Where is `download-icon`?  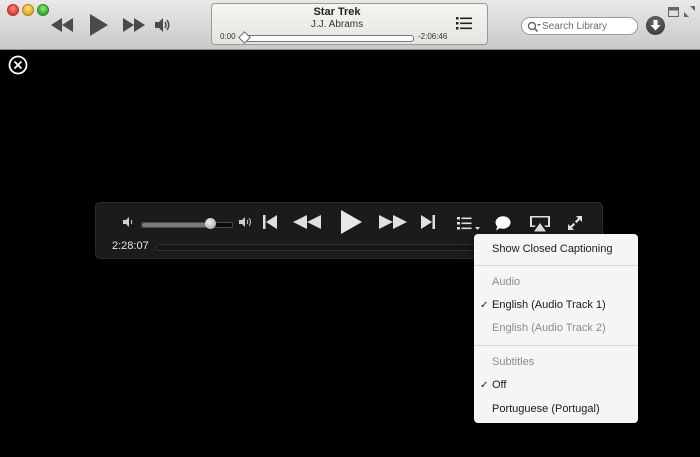 download-icon is located at coordinates (655, 25).